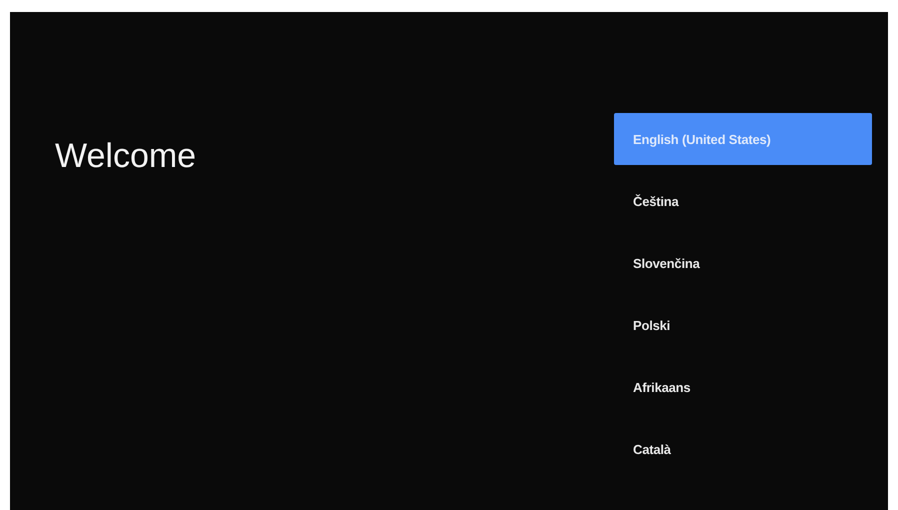 The height and width of the screenshot is (510, 898). Describe the element at coordinates (743, 387) in the screenshot. I see `language-item: Afrikaans` at that location.